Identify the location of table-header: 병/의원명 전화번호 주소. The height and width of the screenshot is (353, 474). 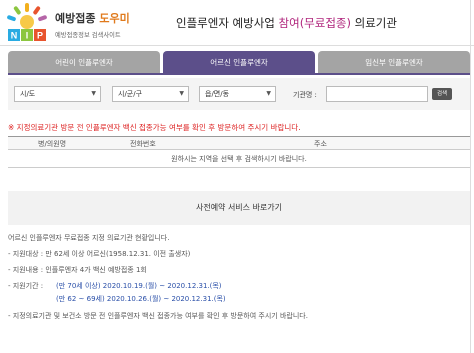
(239, 143).